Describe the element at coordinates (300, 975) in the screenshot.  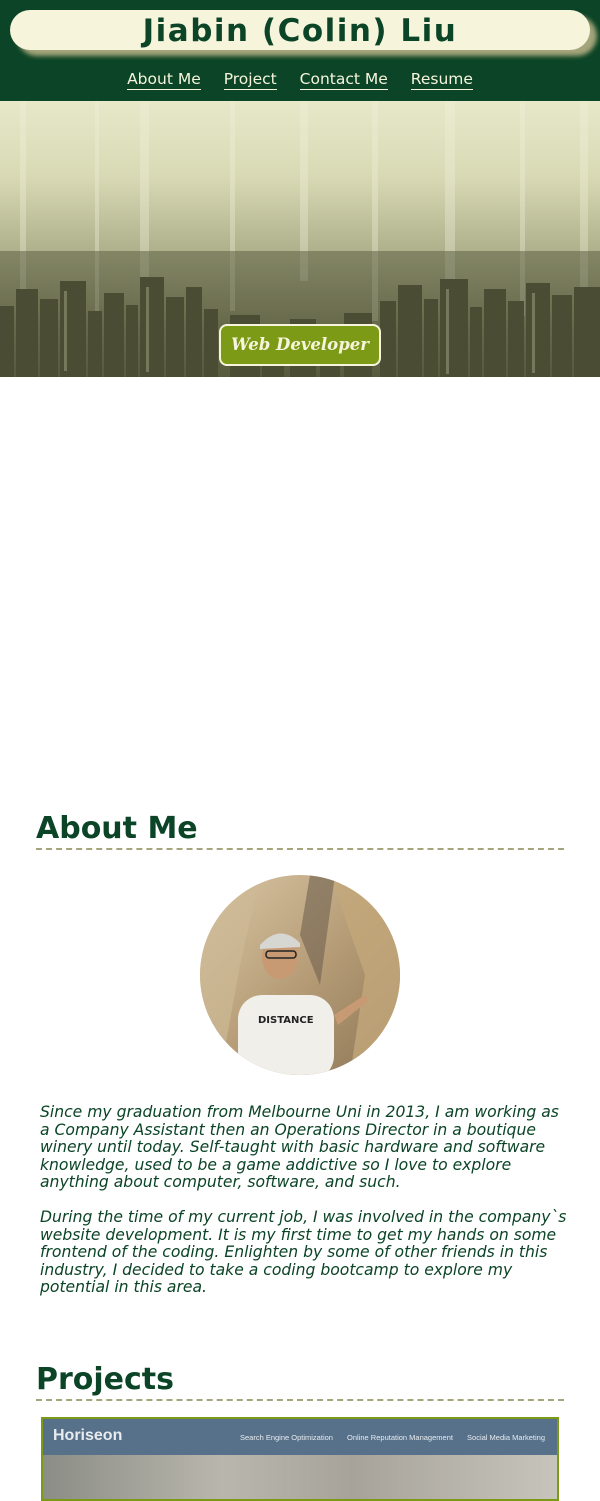
I see `profile-photo: DISTANCE` at that location.